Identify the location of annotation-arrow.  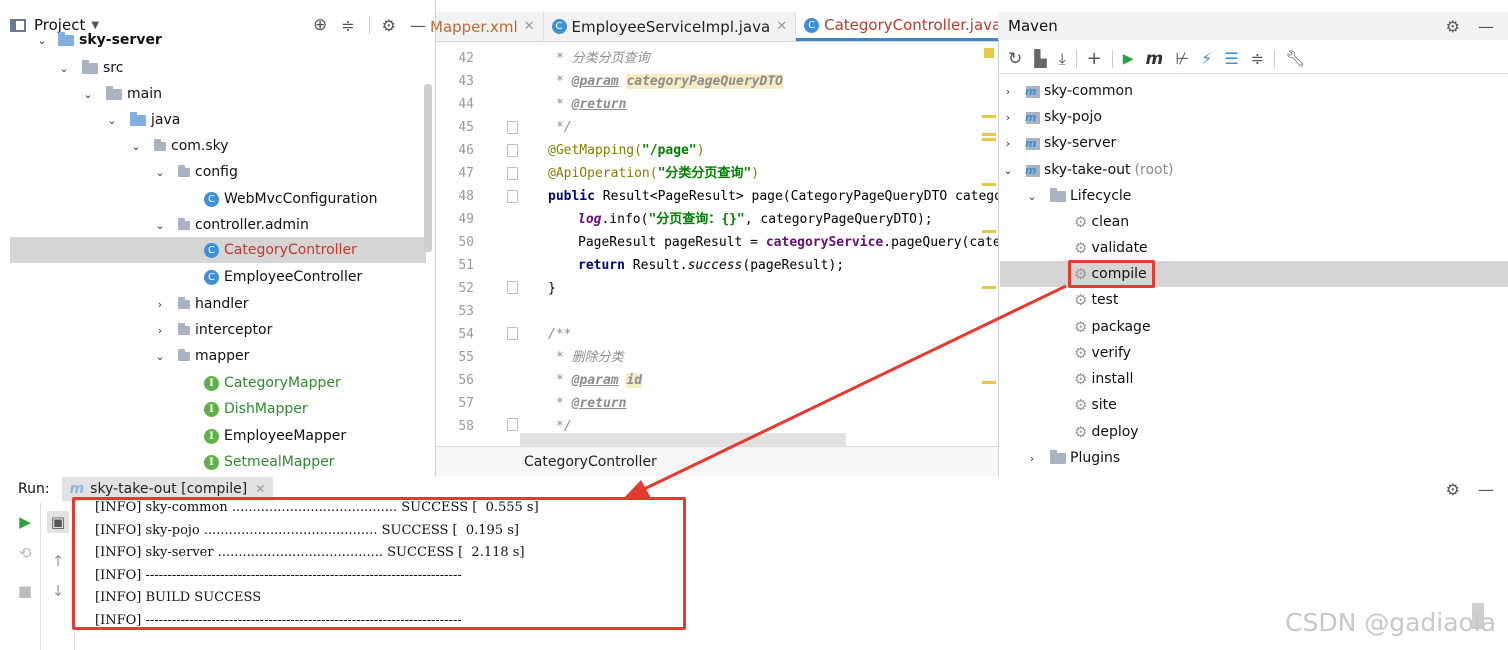
(844, 392).